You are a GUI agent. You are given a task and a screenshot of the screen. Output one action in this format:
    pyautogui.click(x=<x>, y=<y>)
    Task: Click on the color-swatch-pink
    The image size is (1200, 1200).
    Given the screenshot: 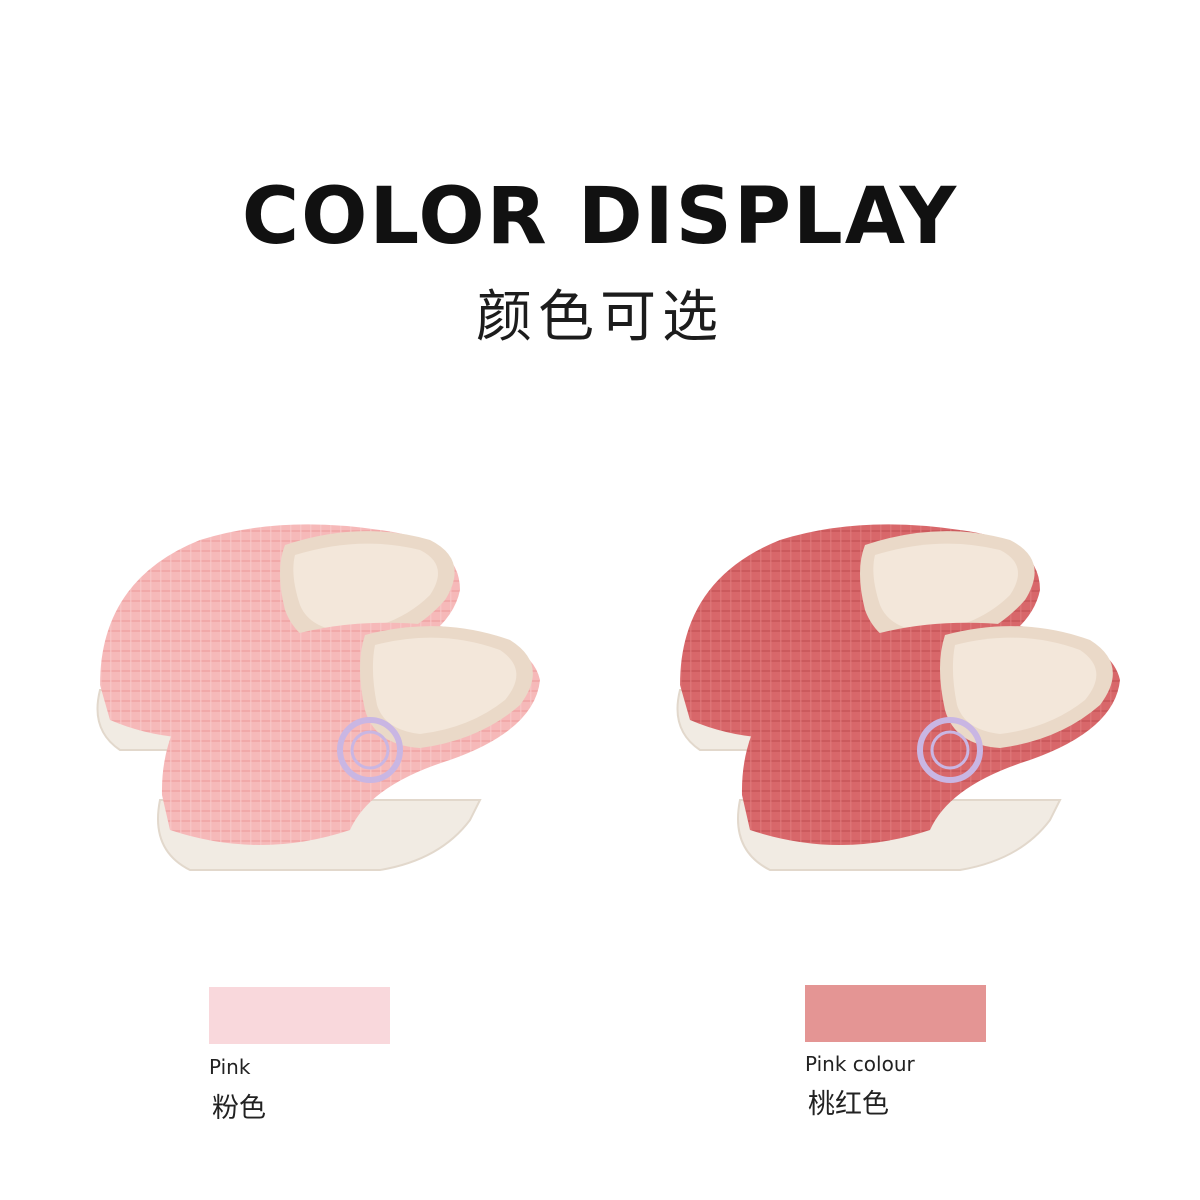 What is the action you would take?
    pyautogui.click(x=299, y=1015)
    